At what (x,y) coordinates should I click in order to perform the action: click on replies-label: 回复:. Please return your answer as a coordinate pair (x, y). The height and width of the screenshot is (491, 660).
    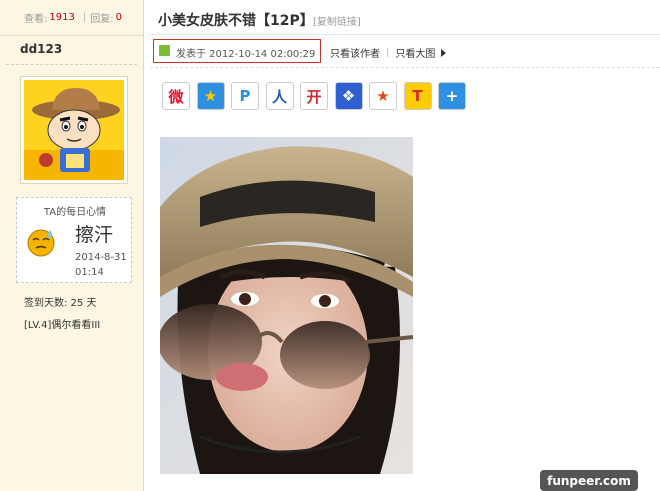
    Looking at the image, I should click on (102, 19).